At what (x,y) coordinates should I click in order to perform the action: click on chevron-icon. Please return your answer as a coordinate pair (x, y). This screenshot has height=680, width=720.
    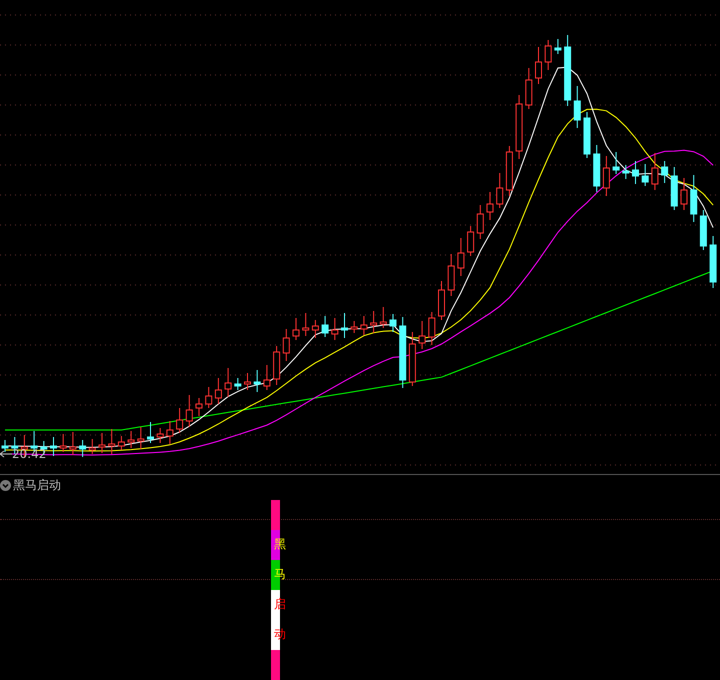
    Looking at the image, I should click on (5, 485).